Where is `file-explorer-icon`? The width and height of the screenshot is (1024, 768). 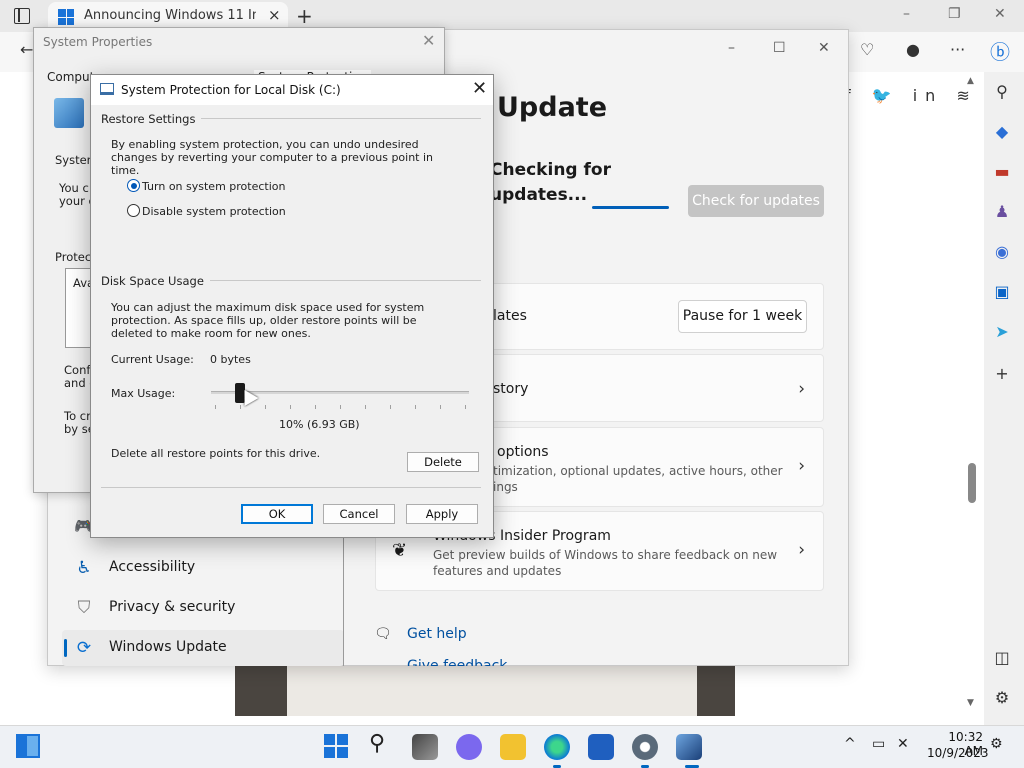 file-explorer-icon is located at coordinates (513, 747).